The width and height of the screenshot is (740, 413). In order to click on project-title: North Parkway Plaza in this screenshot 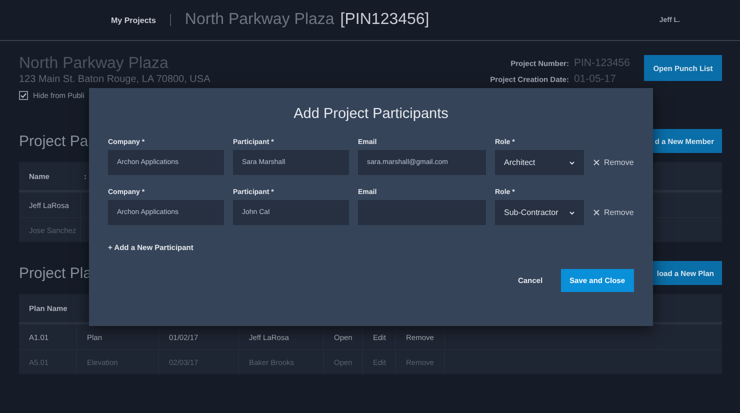, I will do `click(259, 20)`.